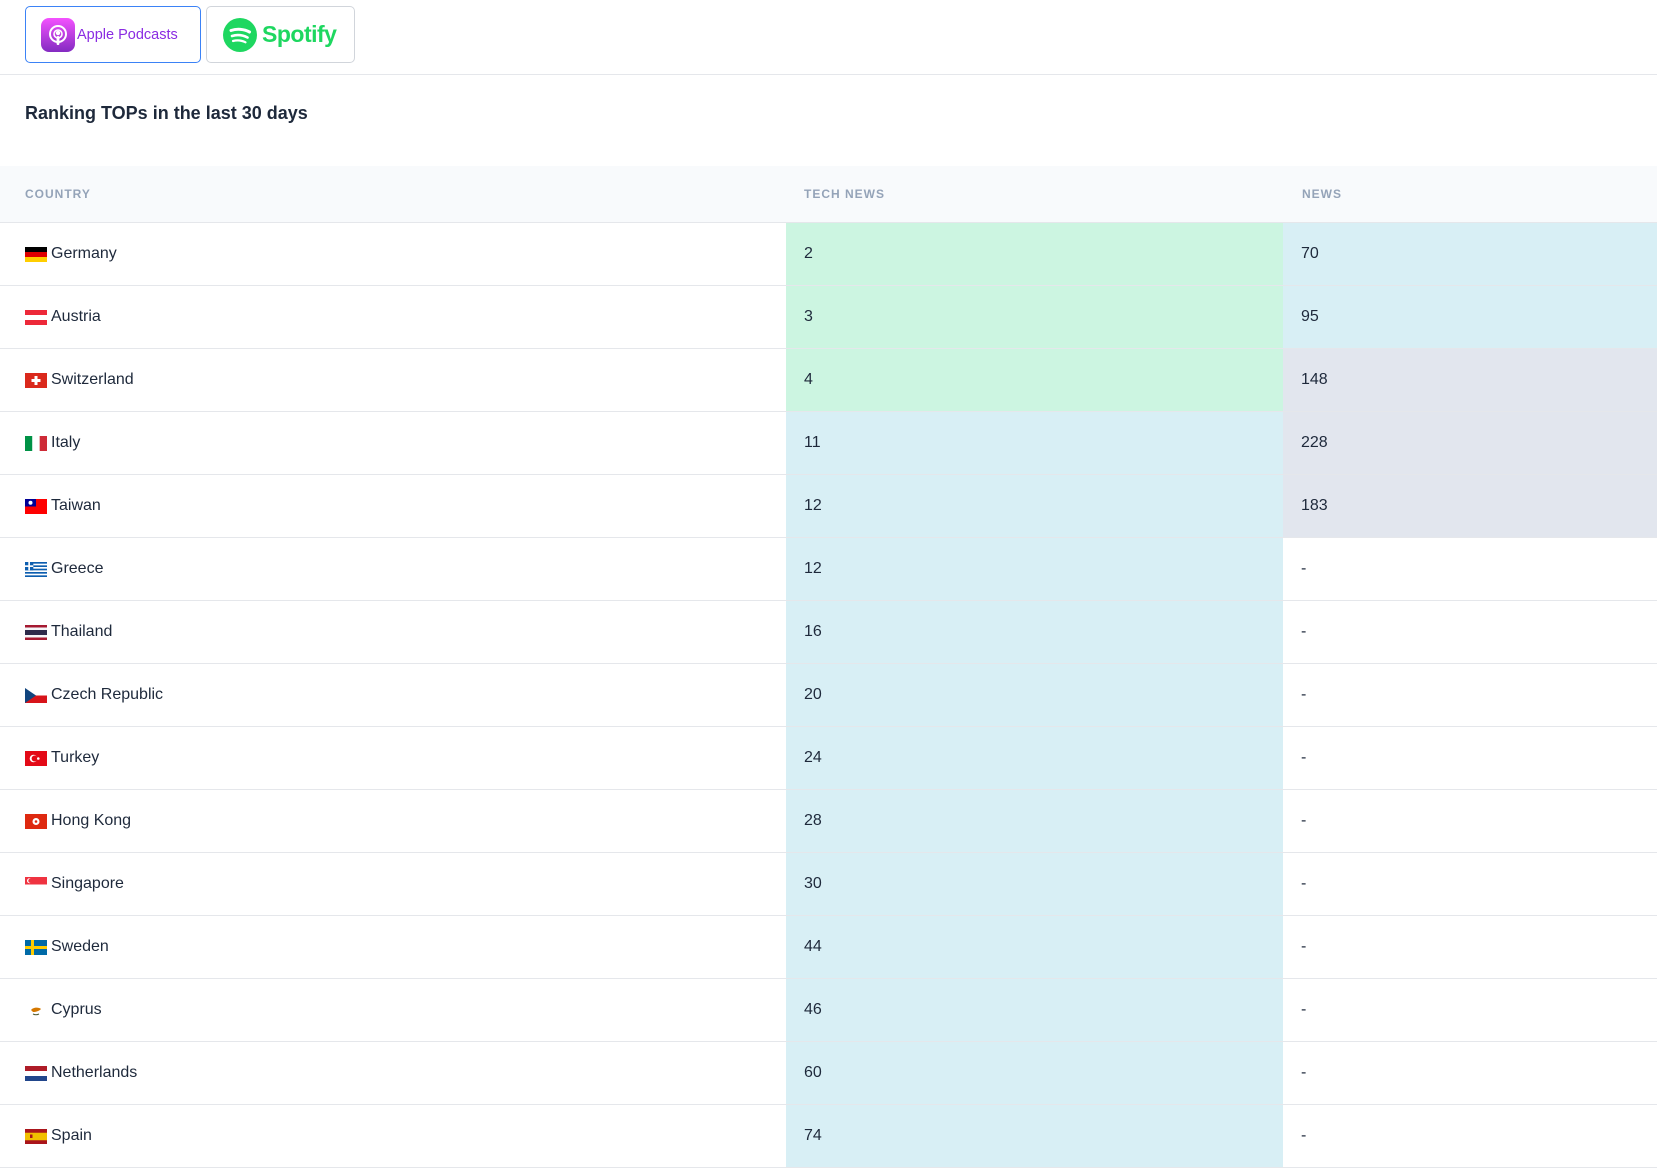 Image resolution: width=1657 pixels, height=1168 pixels. What do you see at coordinates (36, 317) in the screenshot?
I see `flag-at-icon` at bounding box center [36, 317].